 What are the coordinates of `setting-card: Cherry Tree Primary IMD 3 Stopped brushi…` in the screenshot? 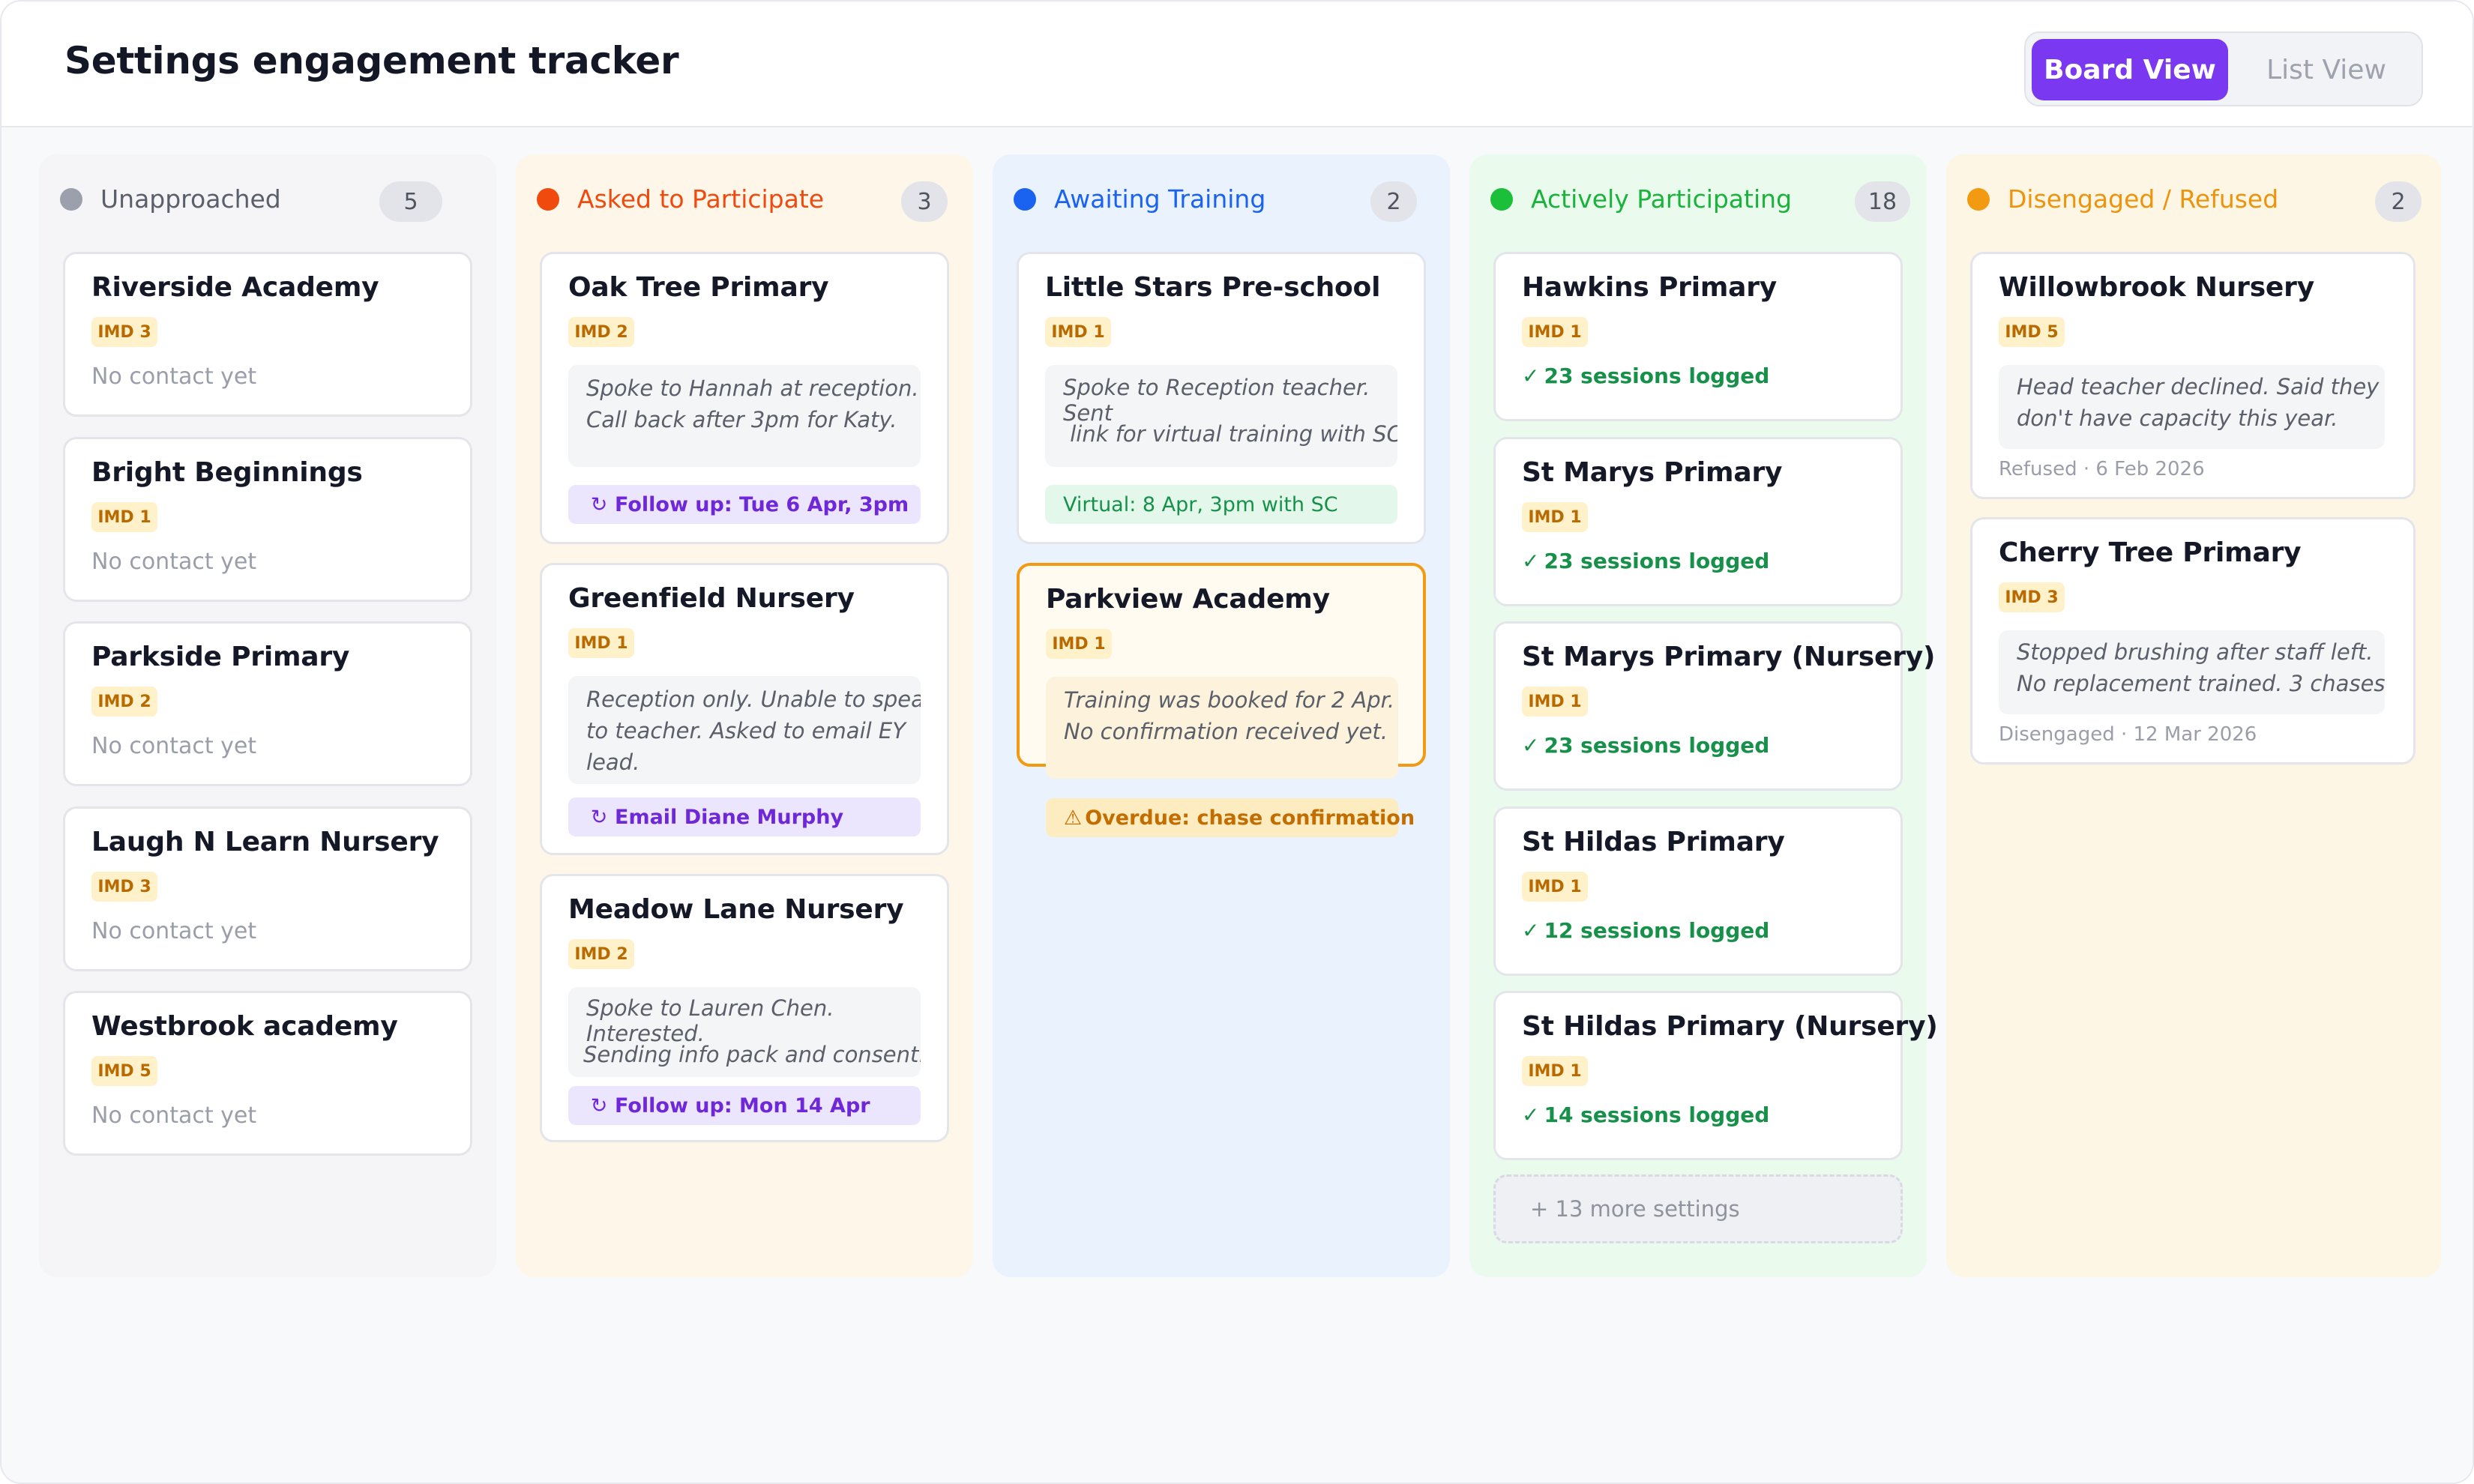 It's located at (2193, 641).